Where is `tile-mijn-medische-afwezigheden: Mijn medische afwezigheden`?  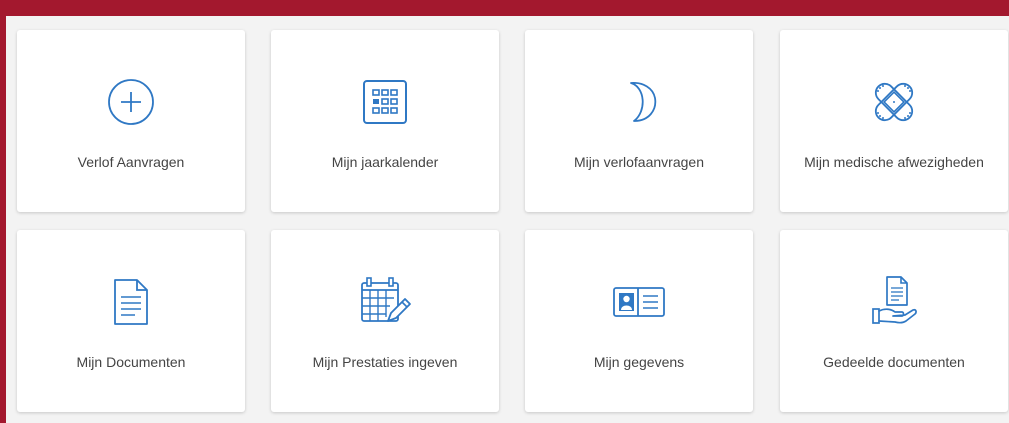
tile-mijn-medische-afwezigheden: Mijn medische afwezigheden is located at coordinates (894, 121).